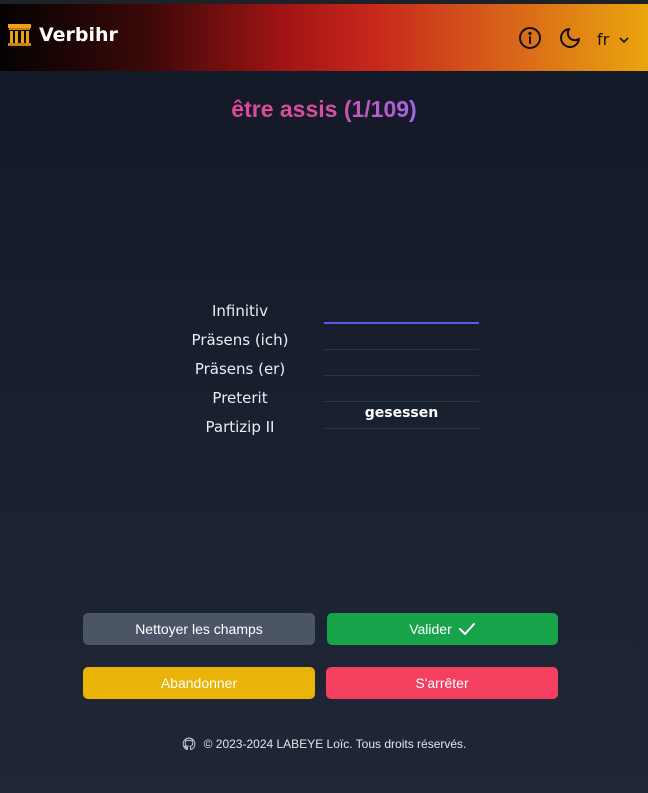 Image resolution: width=648 pixels, height=793 pixels. Describe the element at coordinates (401, 416) in the screenshot. I see `partizip-given-value: gesessen` at that location.